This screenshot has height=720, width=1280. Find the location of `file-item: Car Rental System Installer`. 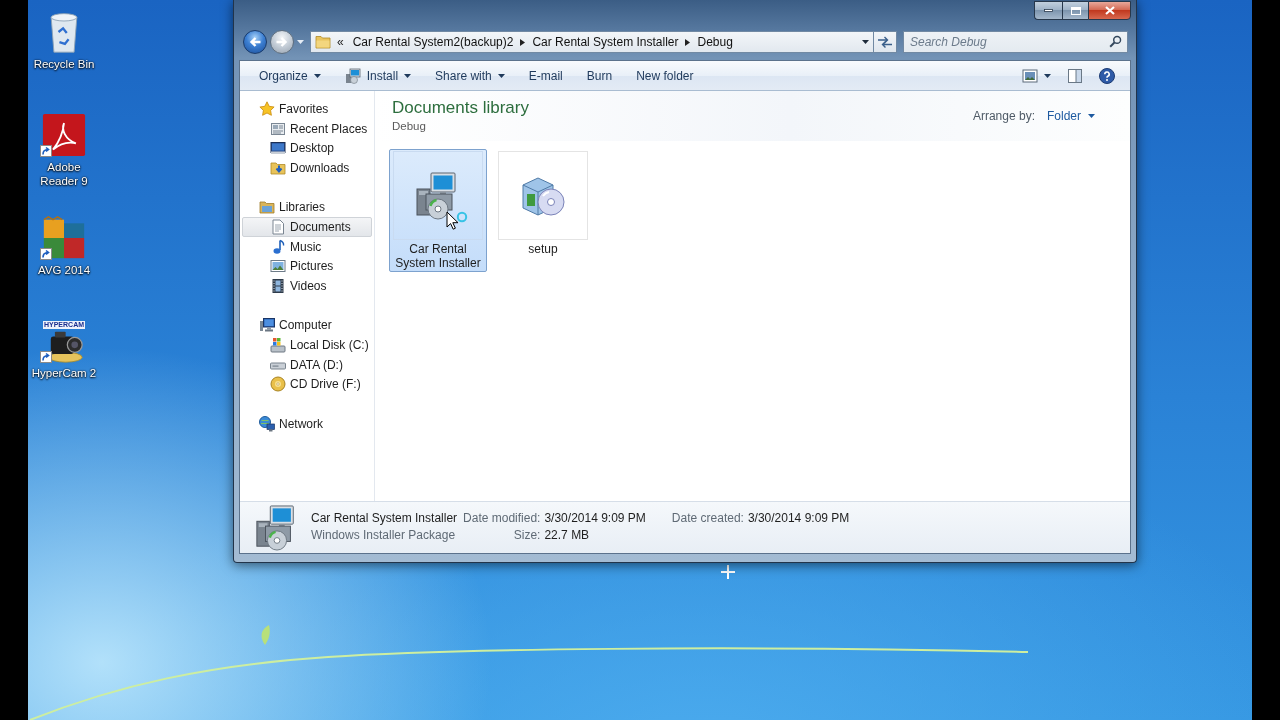

file-item: Car Rental System Installer is located at coordinates (438, 210).